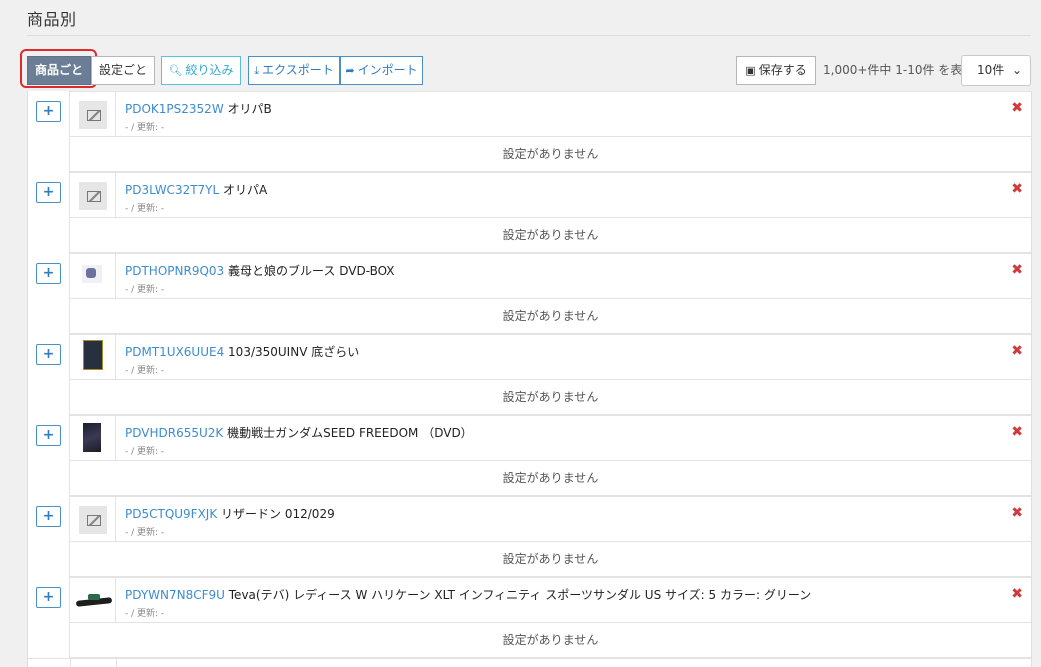 This screenshot has height=667, width=1041. I want to click on product-name: 103/350UINV 底ざらい, so click(294, 352).